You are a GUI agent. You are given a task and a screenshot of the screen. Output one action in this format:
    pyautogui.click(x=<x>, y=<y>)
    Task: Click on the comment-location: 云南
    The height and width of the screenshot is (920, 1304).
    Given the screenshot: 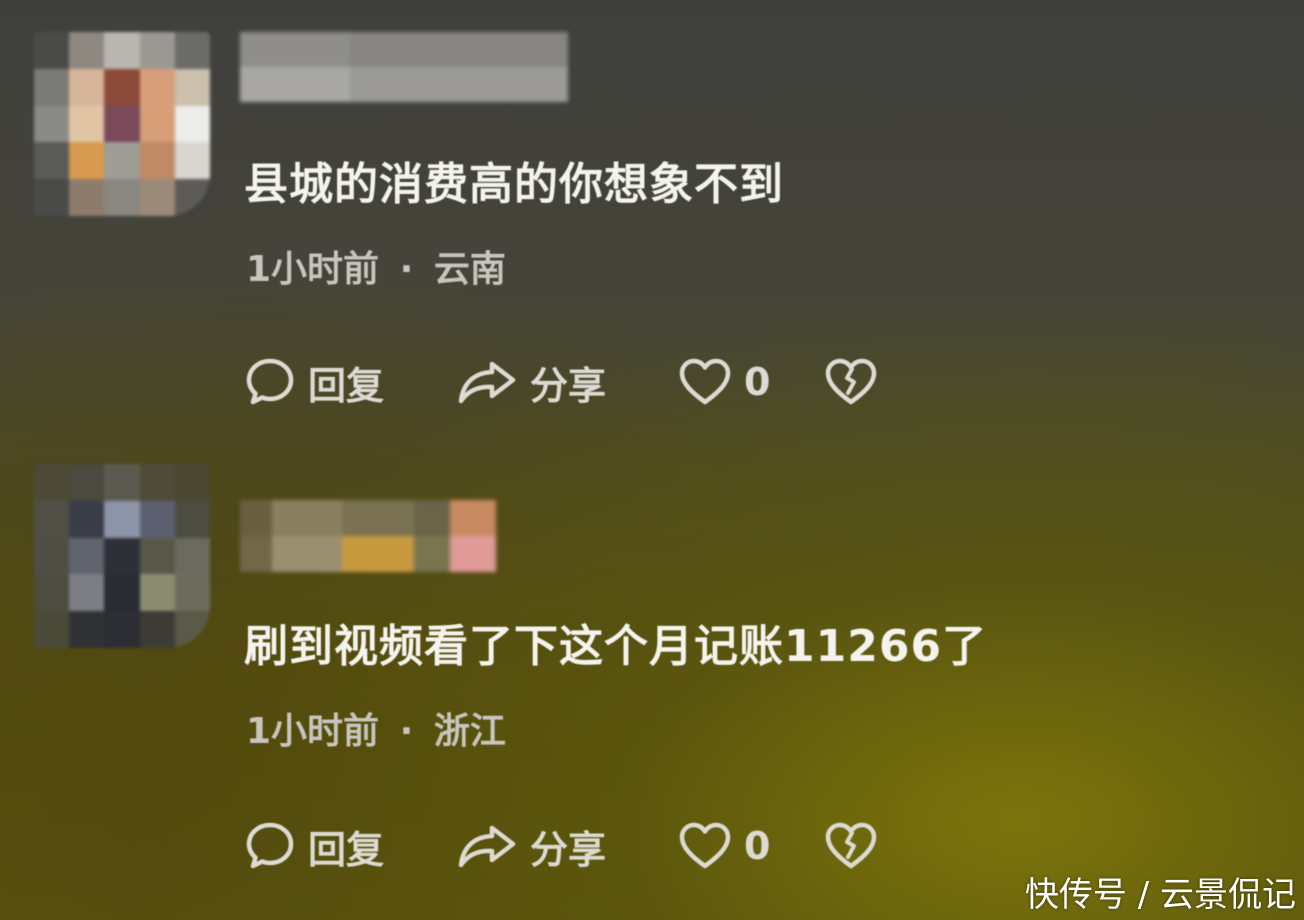 What is the action you would take?
    pyautogui.click(x=469, y=269)
    